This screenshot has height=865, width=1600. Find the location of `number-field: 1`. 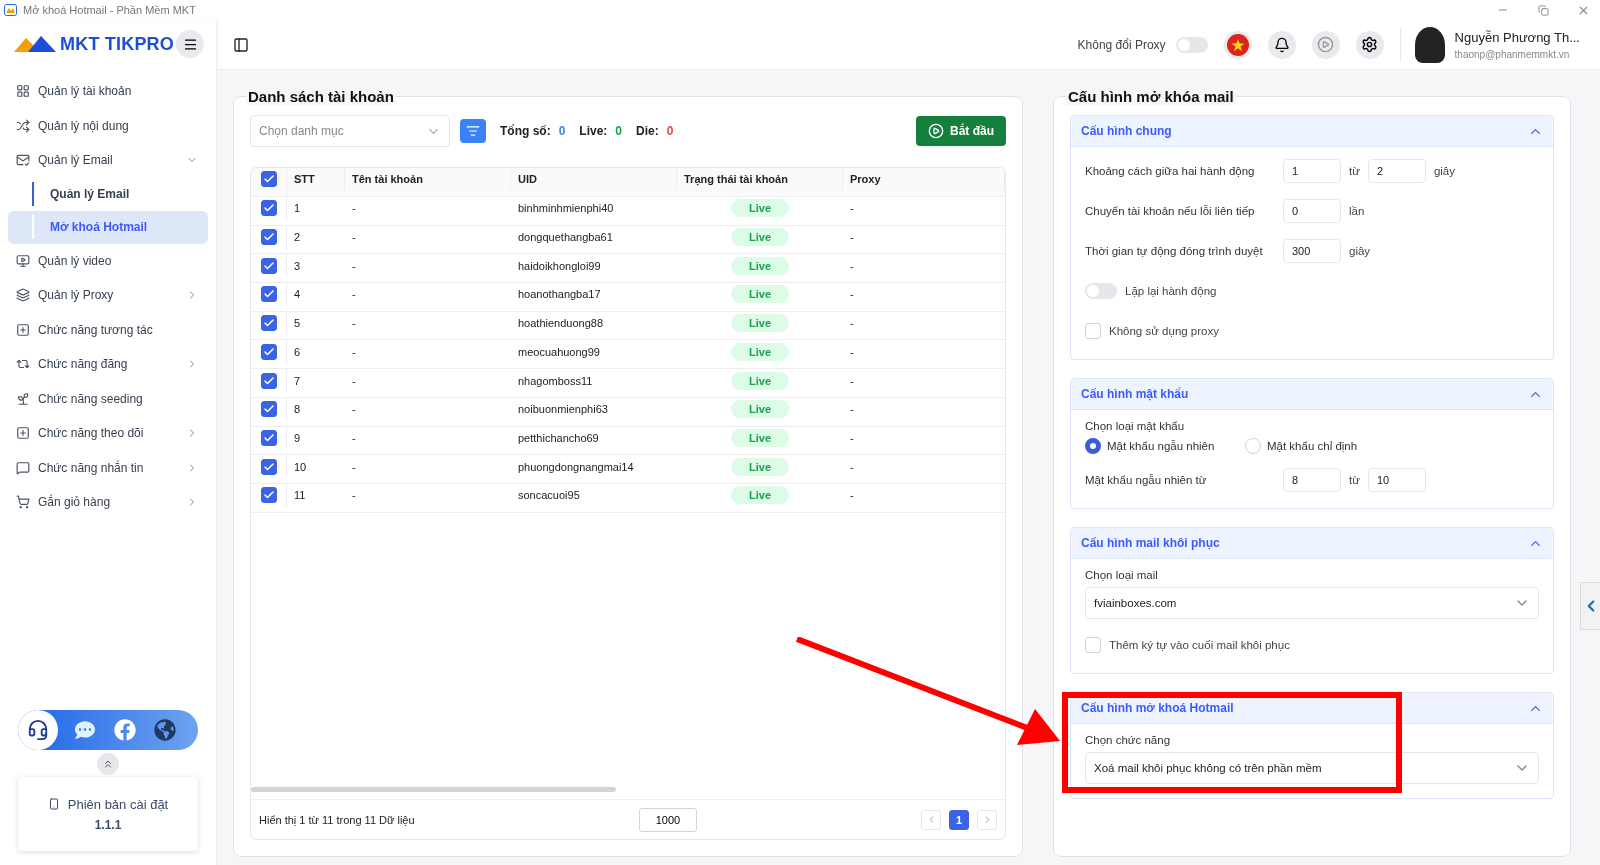

number-field: 1 is located at coordinates (1312, 171).